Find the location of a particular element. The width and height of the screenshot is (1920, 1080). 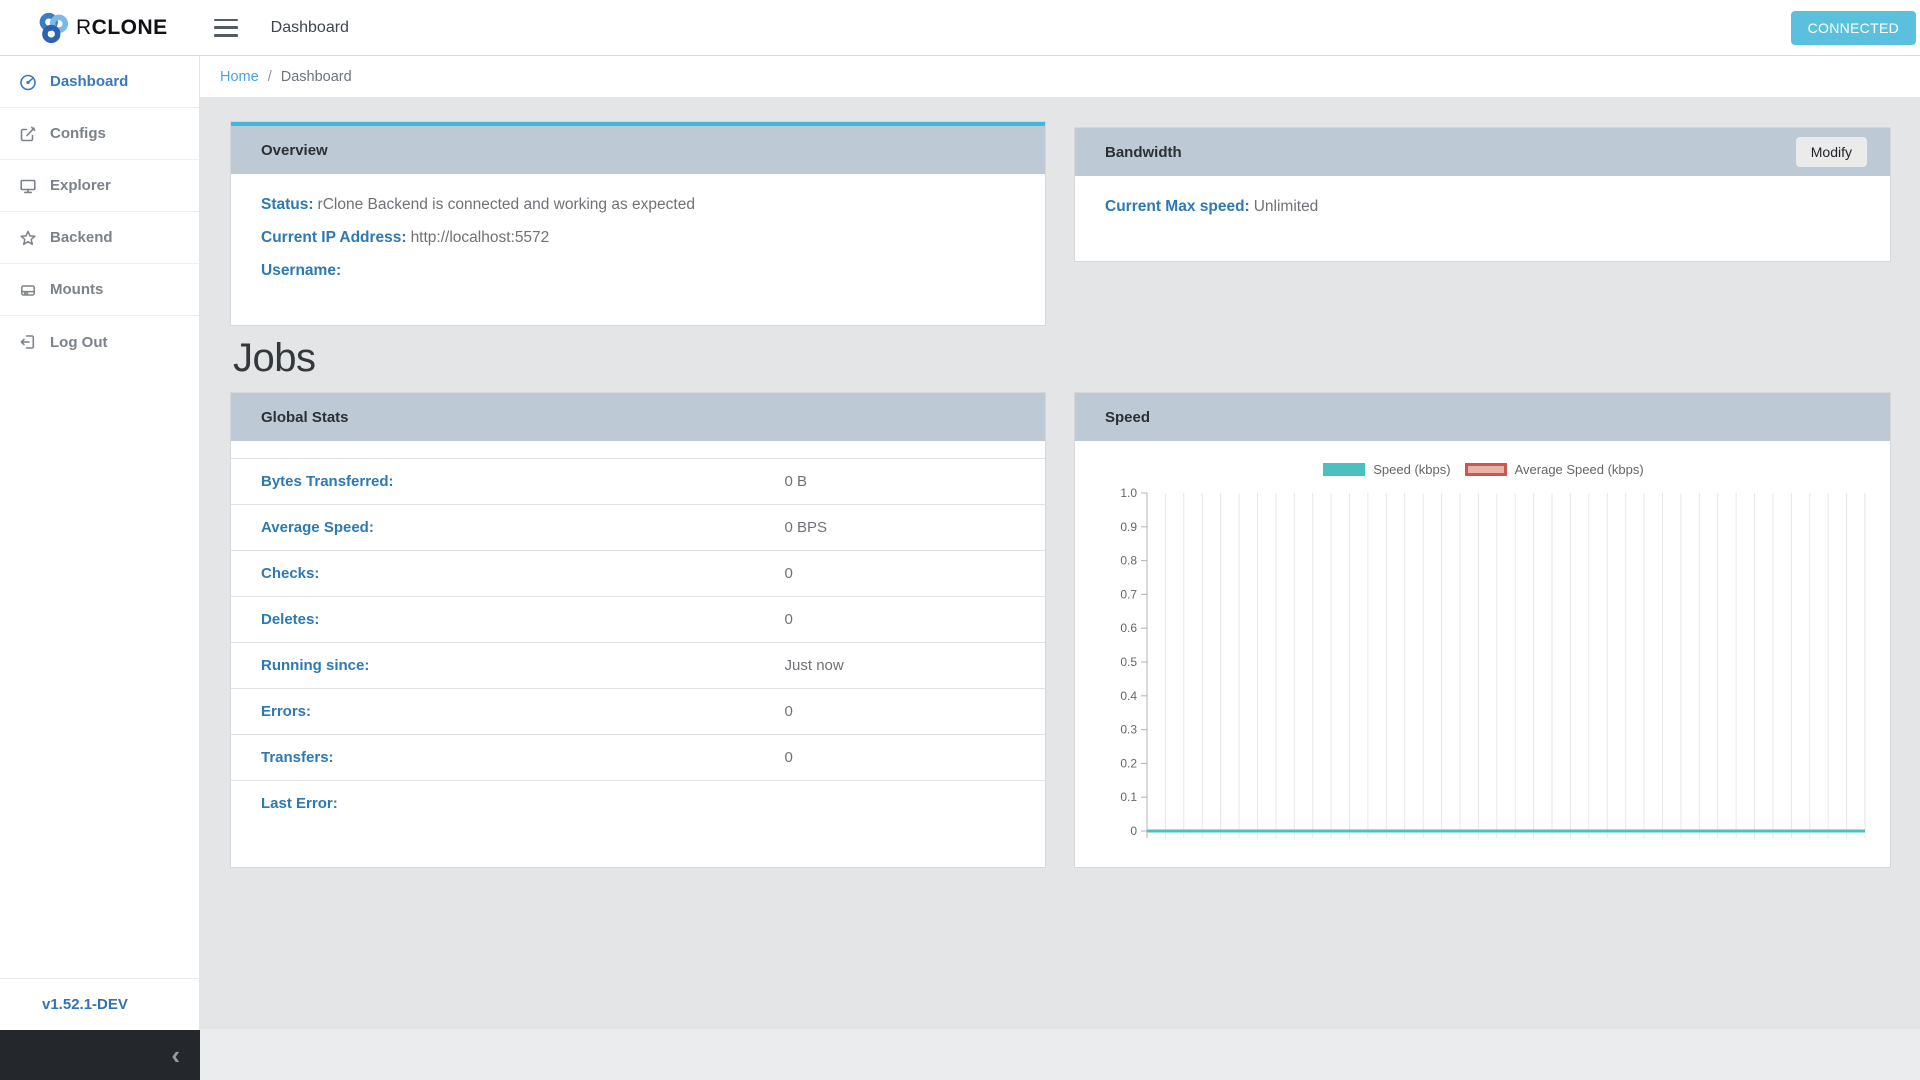

sidebar-item-backend: Backend is located at coordinates (99, 238).